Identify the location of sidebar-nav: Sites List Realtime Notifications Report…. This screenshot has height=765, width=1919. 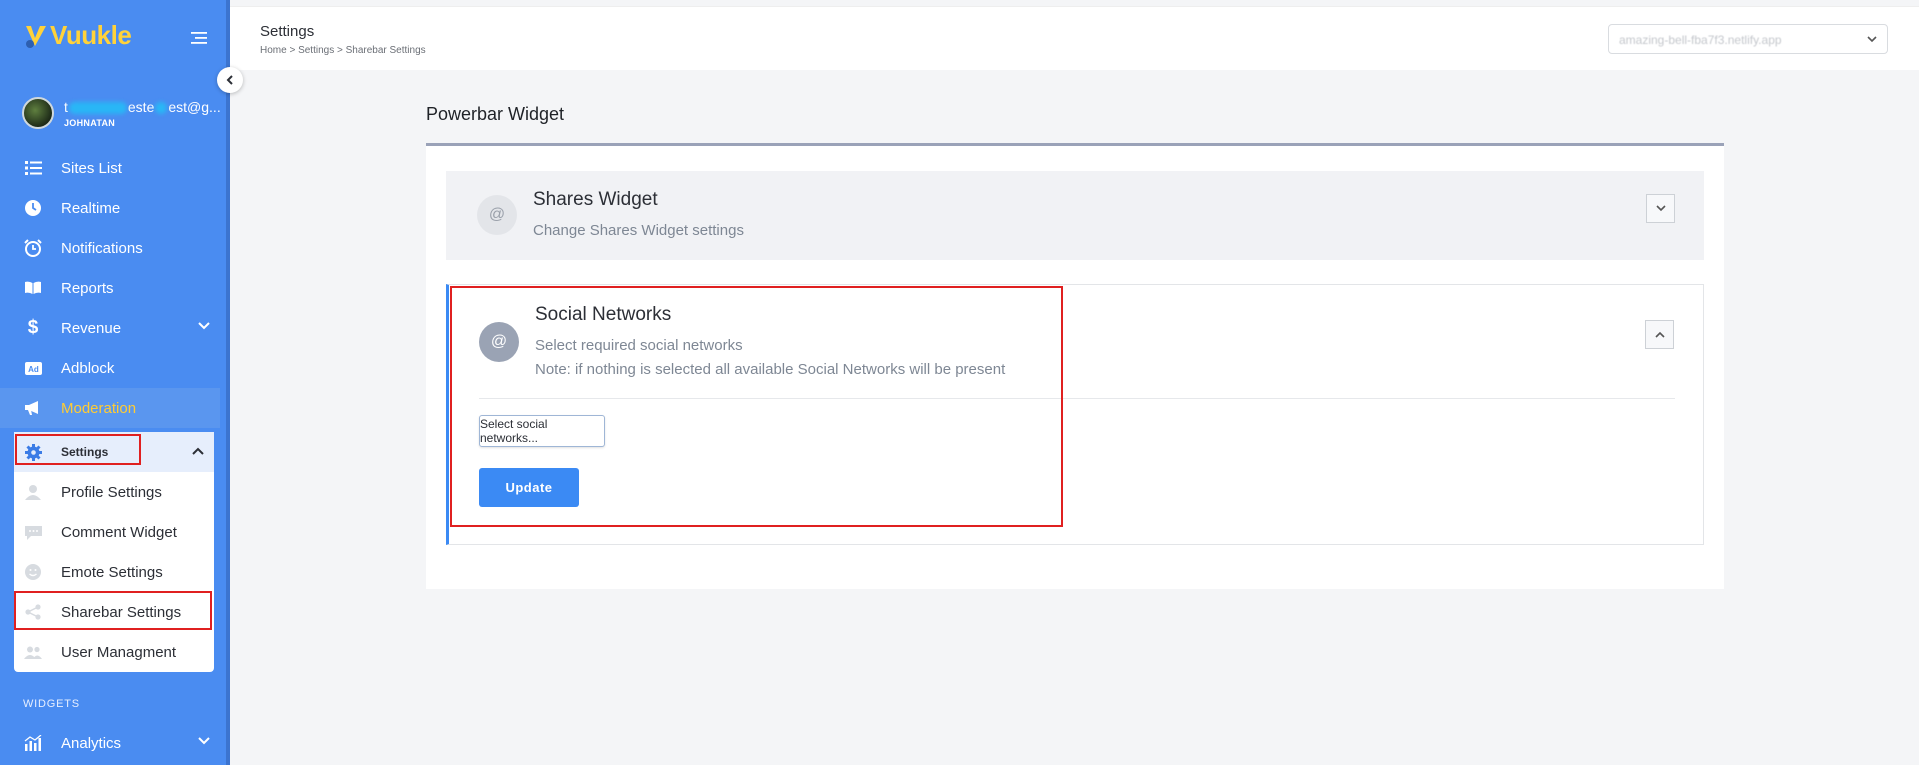
(110, 288).